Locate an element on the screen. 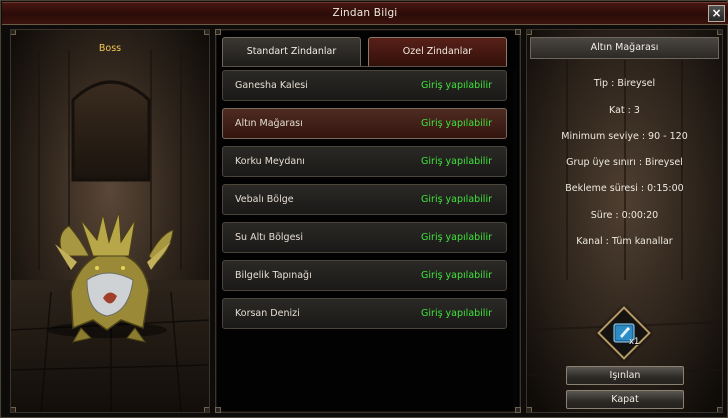 Image resolution: width=728 pixels, height=418 pixels. boss-label: Boss is located at coordinates (110, 48).